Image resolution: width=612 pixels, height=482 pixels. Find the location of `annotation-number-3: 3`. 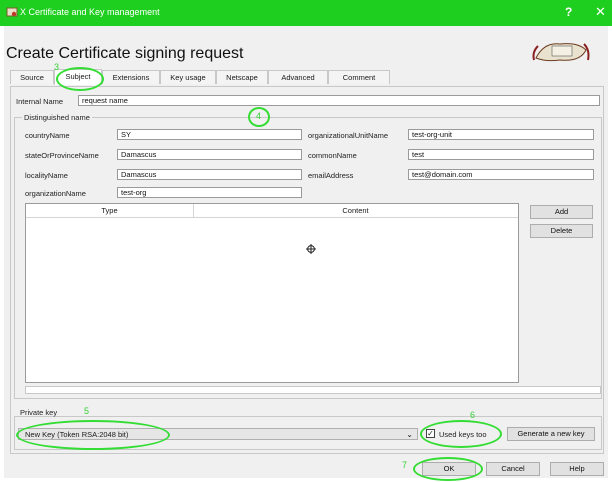

annotation-number-3: 3 is located at coordinates (57, 67).